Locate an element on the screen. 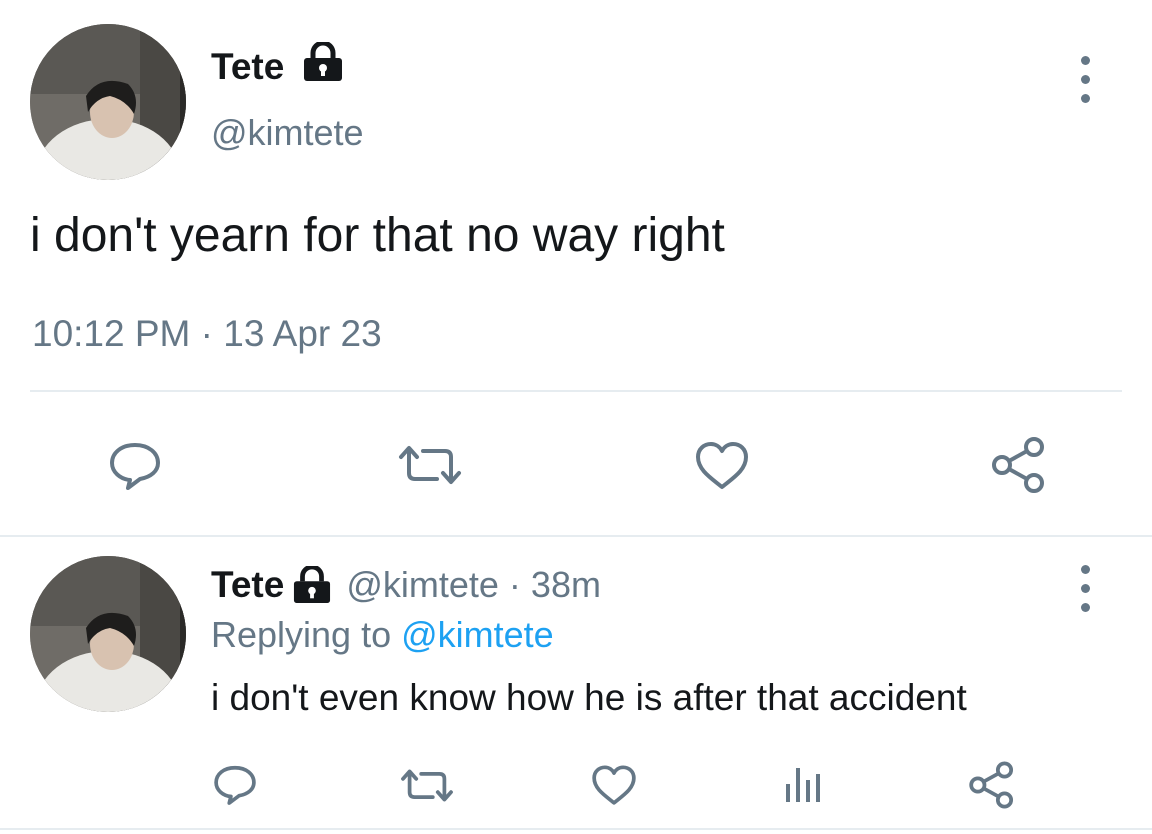  reply-header: Tete @kimtete · 38m is located at coordinates (406, 585).